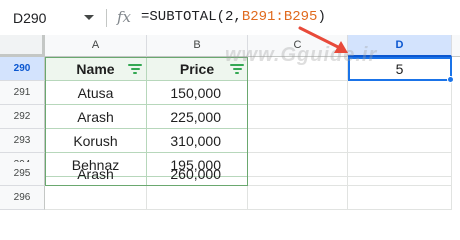  What do you see at coordinates (400, 198) in the screenshot?
I see `cell-d296` at bounding box center [400, 198].